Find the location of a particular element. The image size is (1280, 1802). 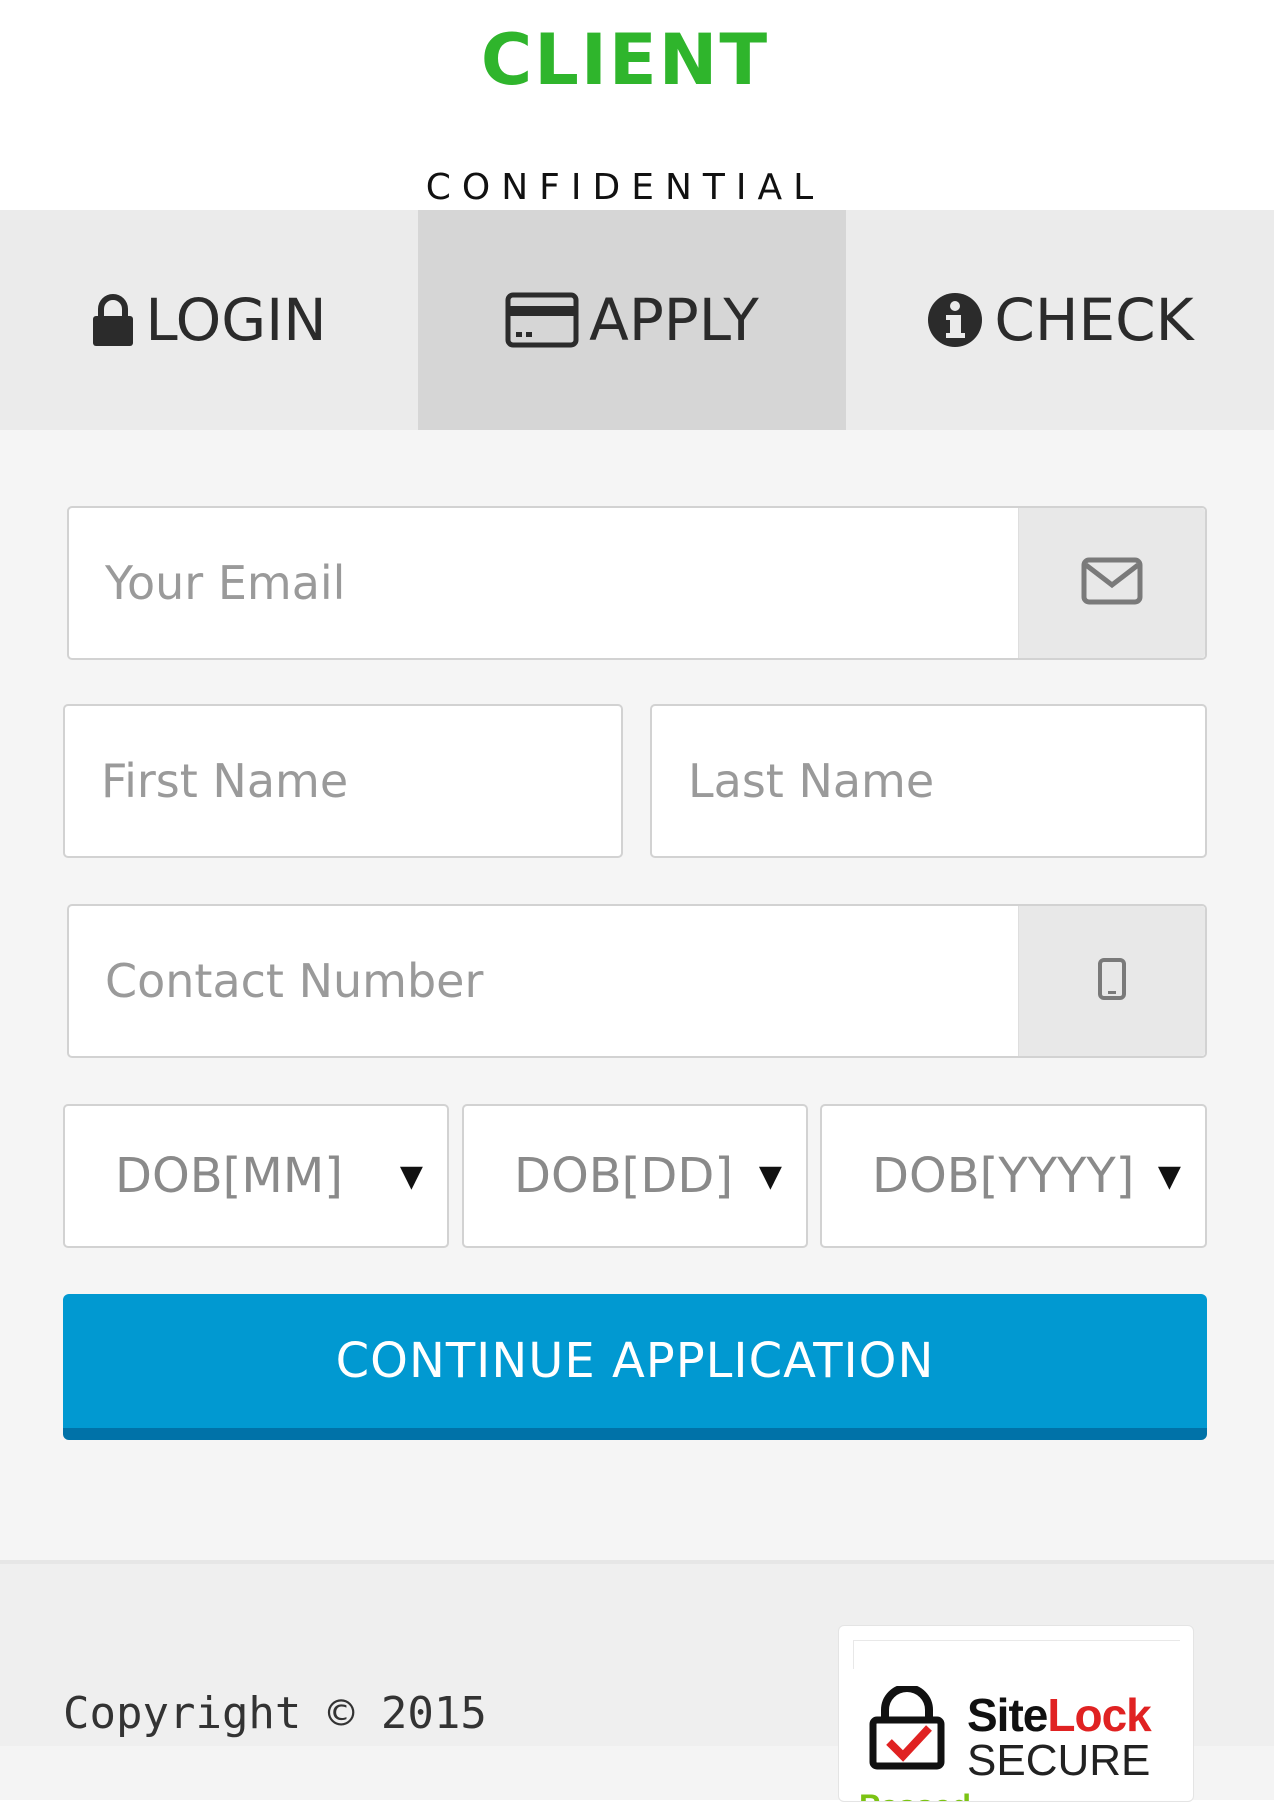

brand-header: CLIENT CONFIDENTIAL is located at coordinates (640, 105).